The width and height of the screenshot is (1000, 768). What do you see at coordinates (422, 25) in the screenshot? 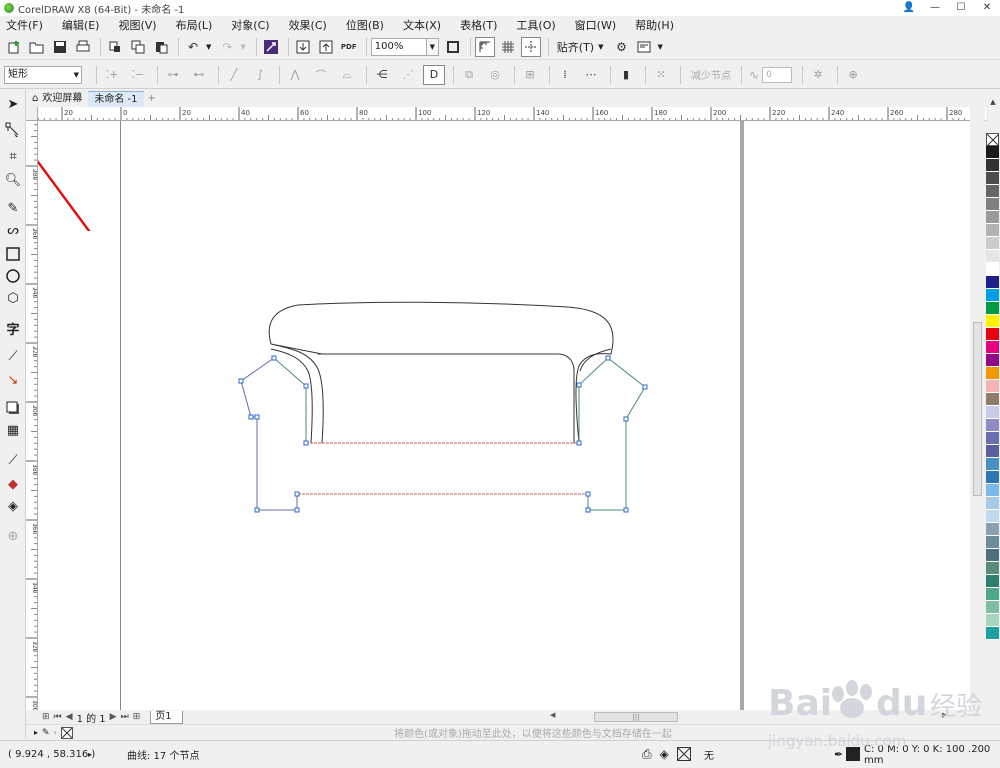
I see `menu-text: 文本(X)` at bounding box center [422, 25].